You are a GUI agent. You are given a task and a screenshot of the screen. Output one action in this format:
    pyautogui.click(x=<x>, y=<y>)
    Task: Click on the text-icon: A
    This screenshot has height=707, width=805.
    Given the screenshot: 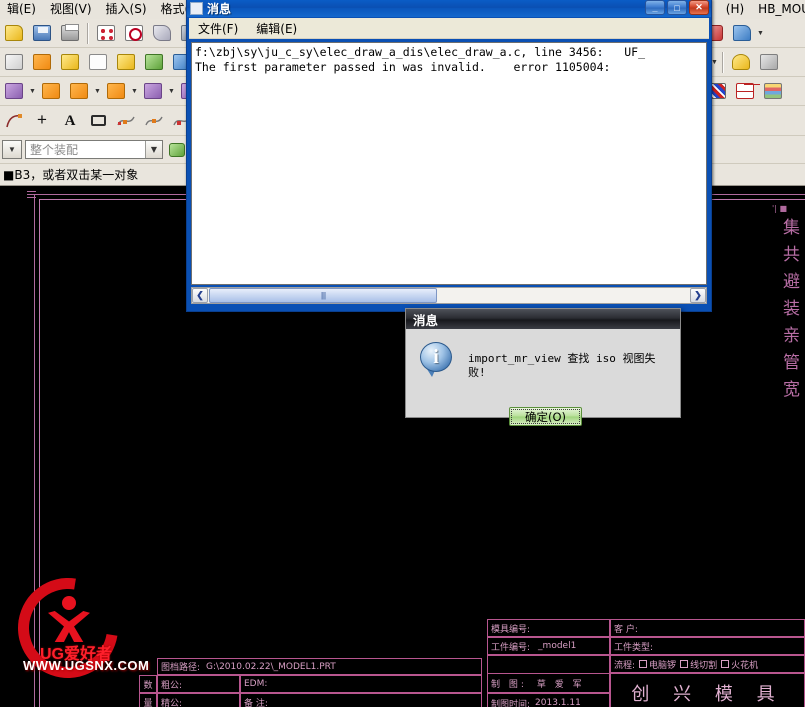 What is the action you would take?
    pyautogui.click(x=70, y=120)
    